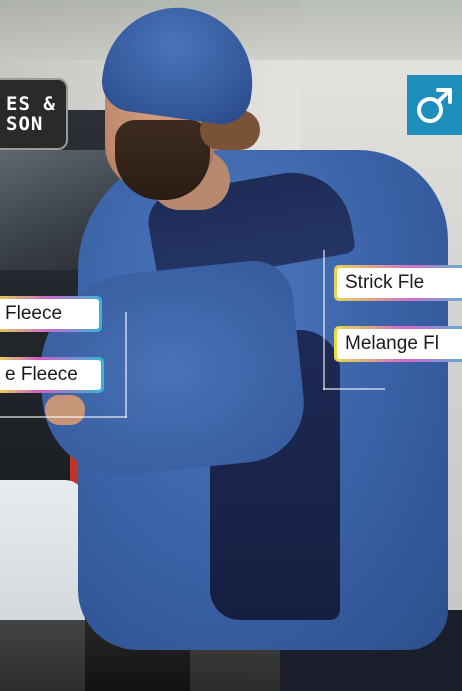  Describe the element at coordinates (65, 410) in the screenshot. I see `model-hand` at that location.